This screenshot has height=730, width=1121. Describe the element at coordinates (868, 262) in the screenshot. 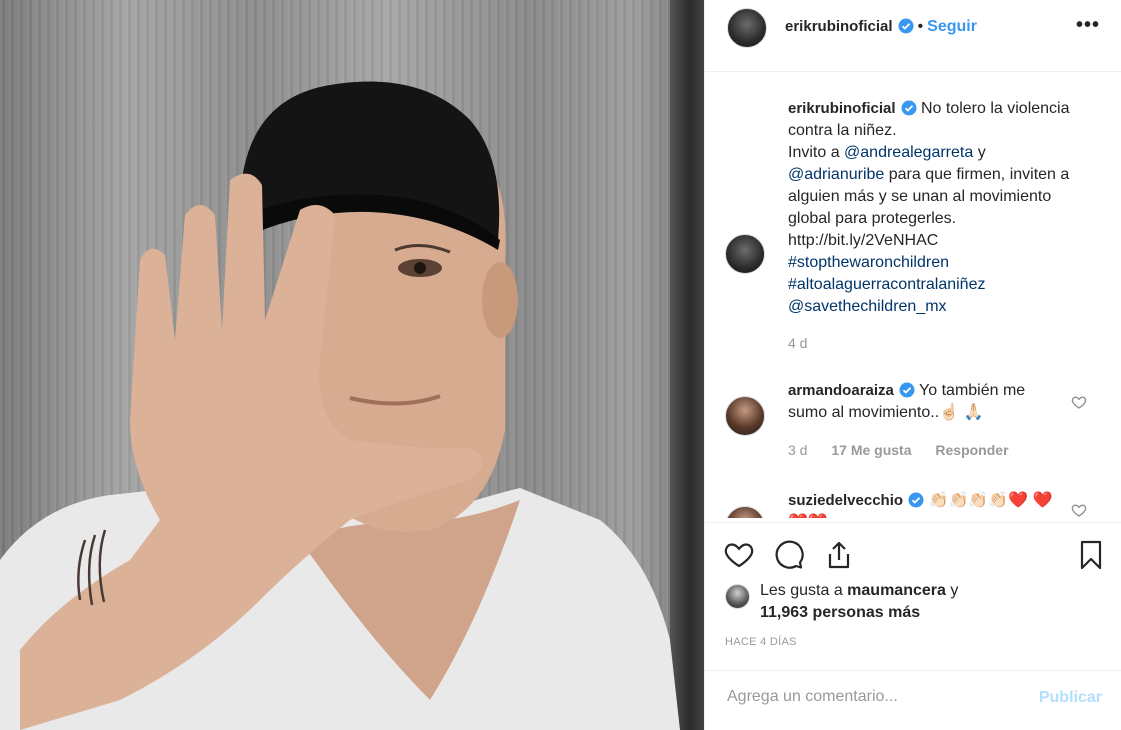

I see `hashtag-link: #stopthewaronchildren` at that location.